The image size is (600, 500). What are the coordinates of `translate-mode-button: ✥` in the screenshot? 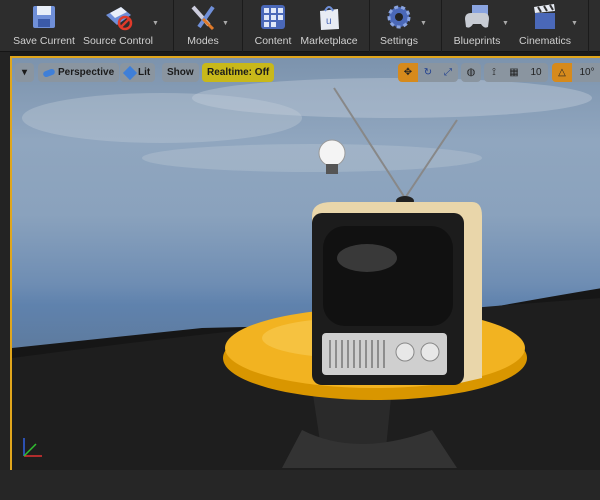 It's located at (408, 72).